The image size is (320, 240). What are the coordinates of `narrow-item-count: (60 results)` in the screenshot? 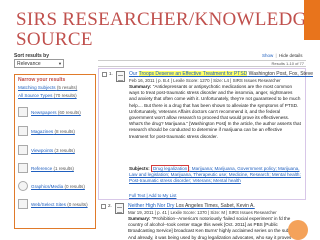 It's located at (69, 112).